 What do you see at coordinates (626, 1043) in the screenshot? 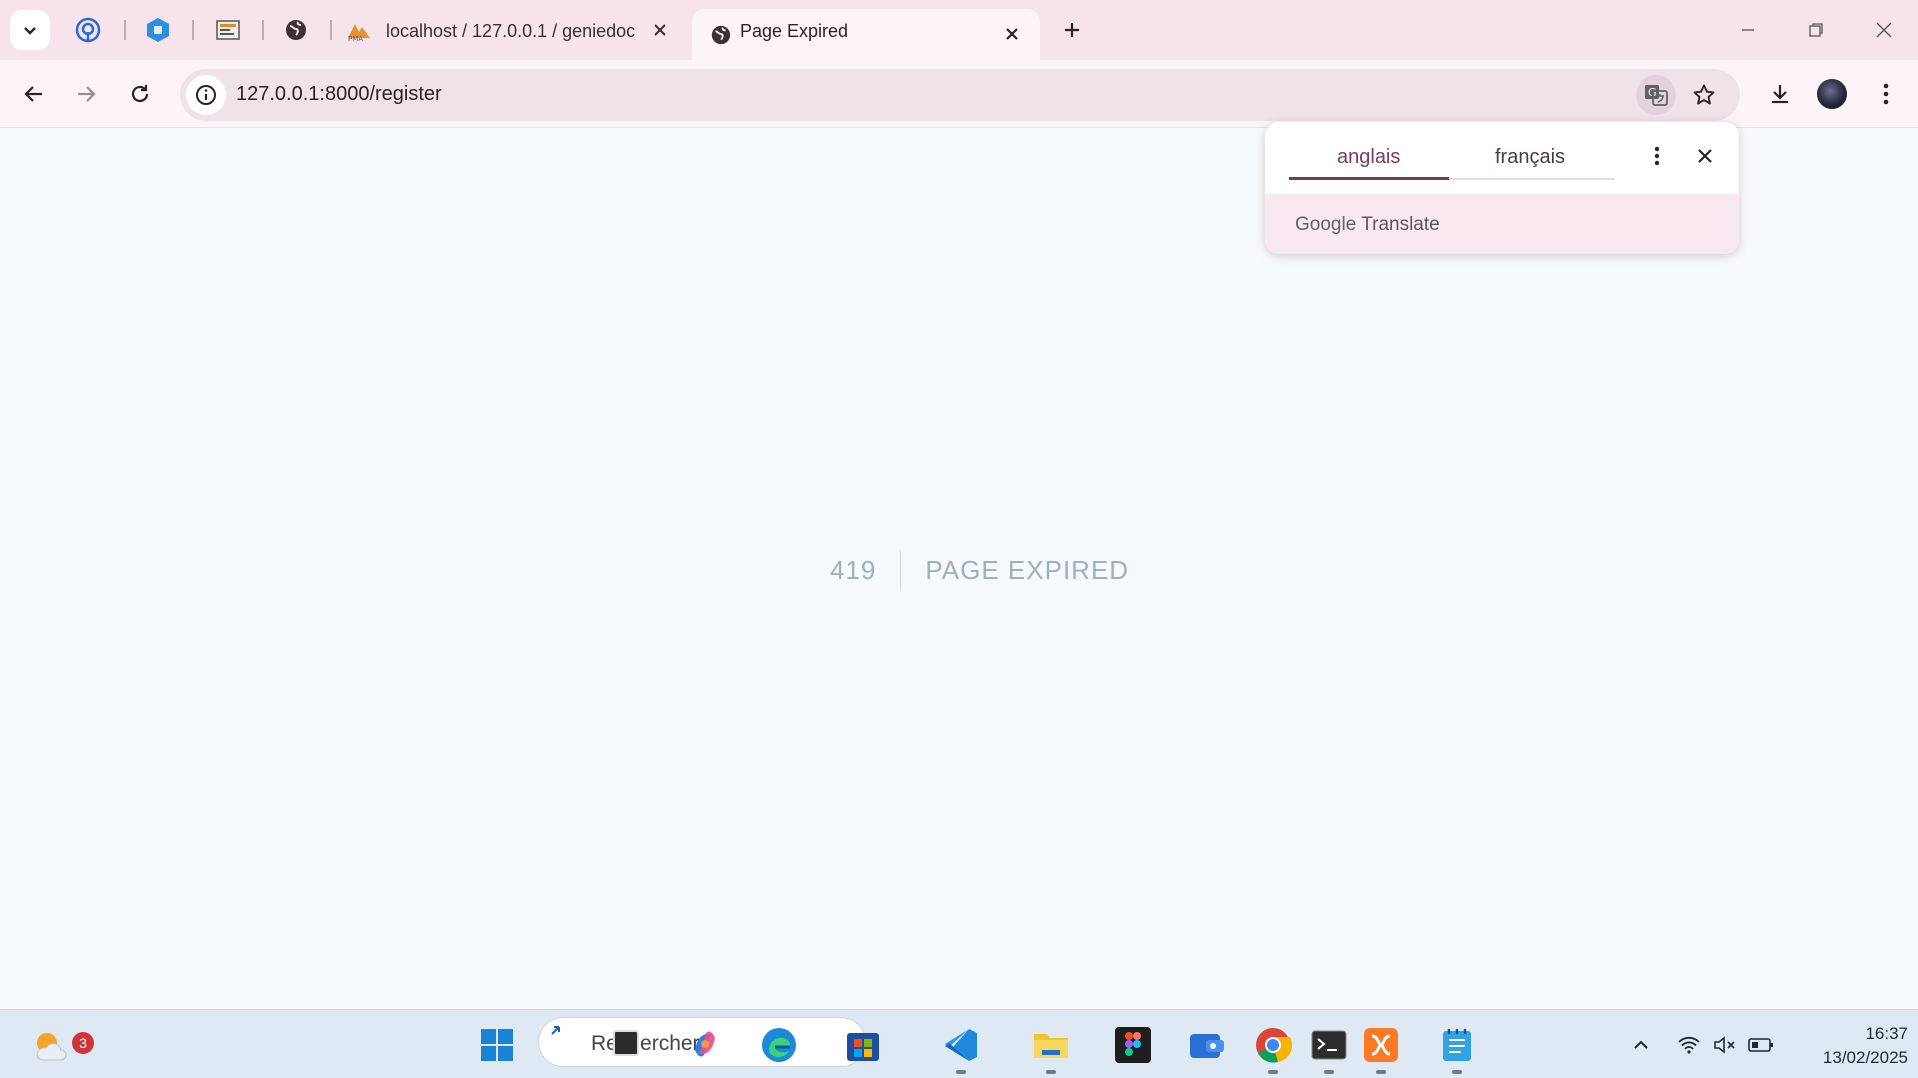
I see `search-highlight-icon` at bounding box center [626, 1043].